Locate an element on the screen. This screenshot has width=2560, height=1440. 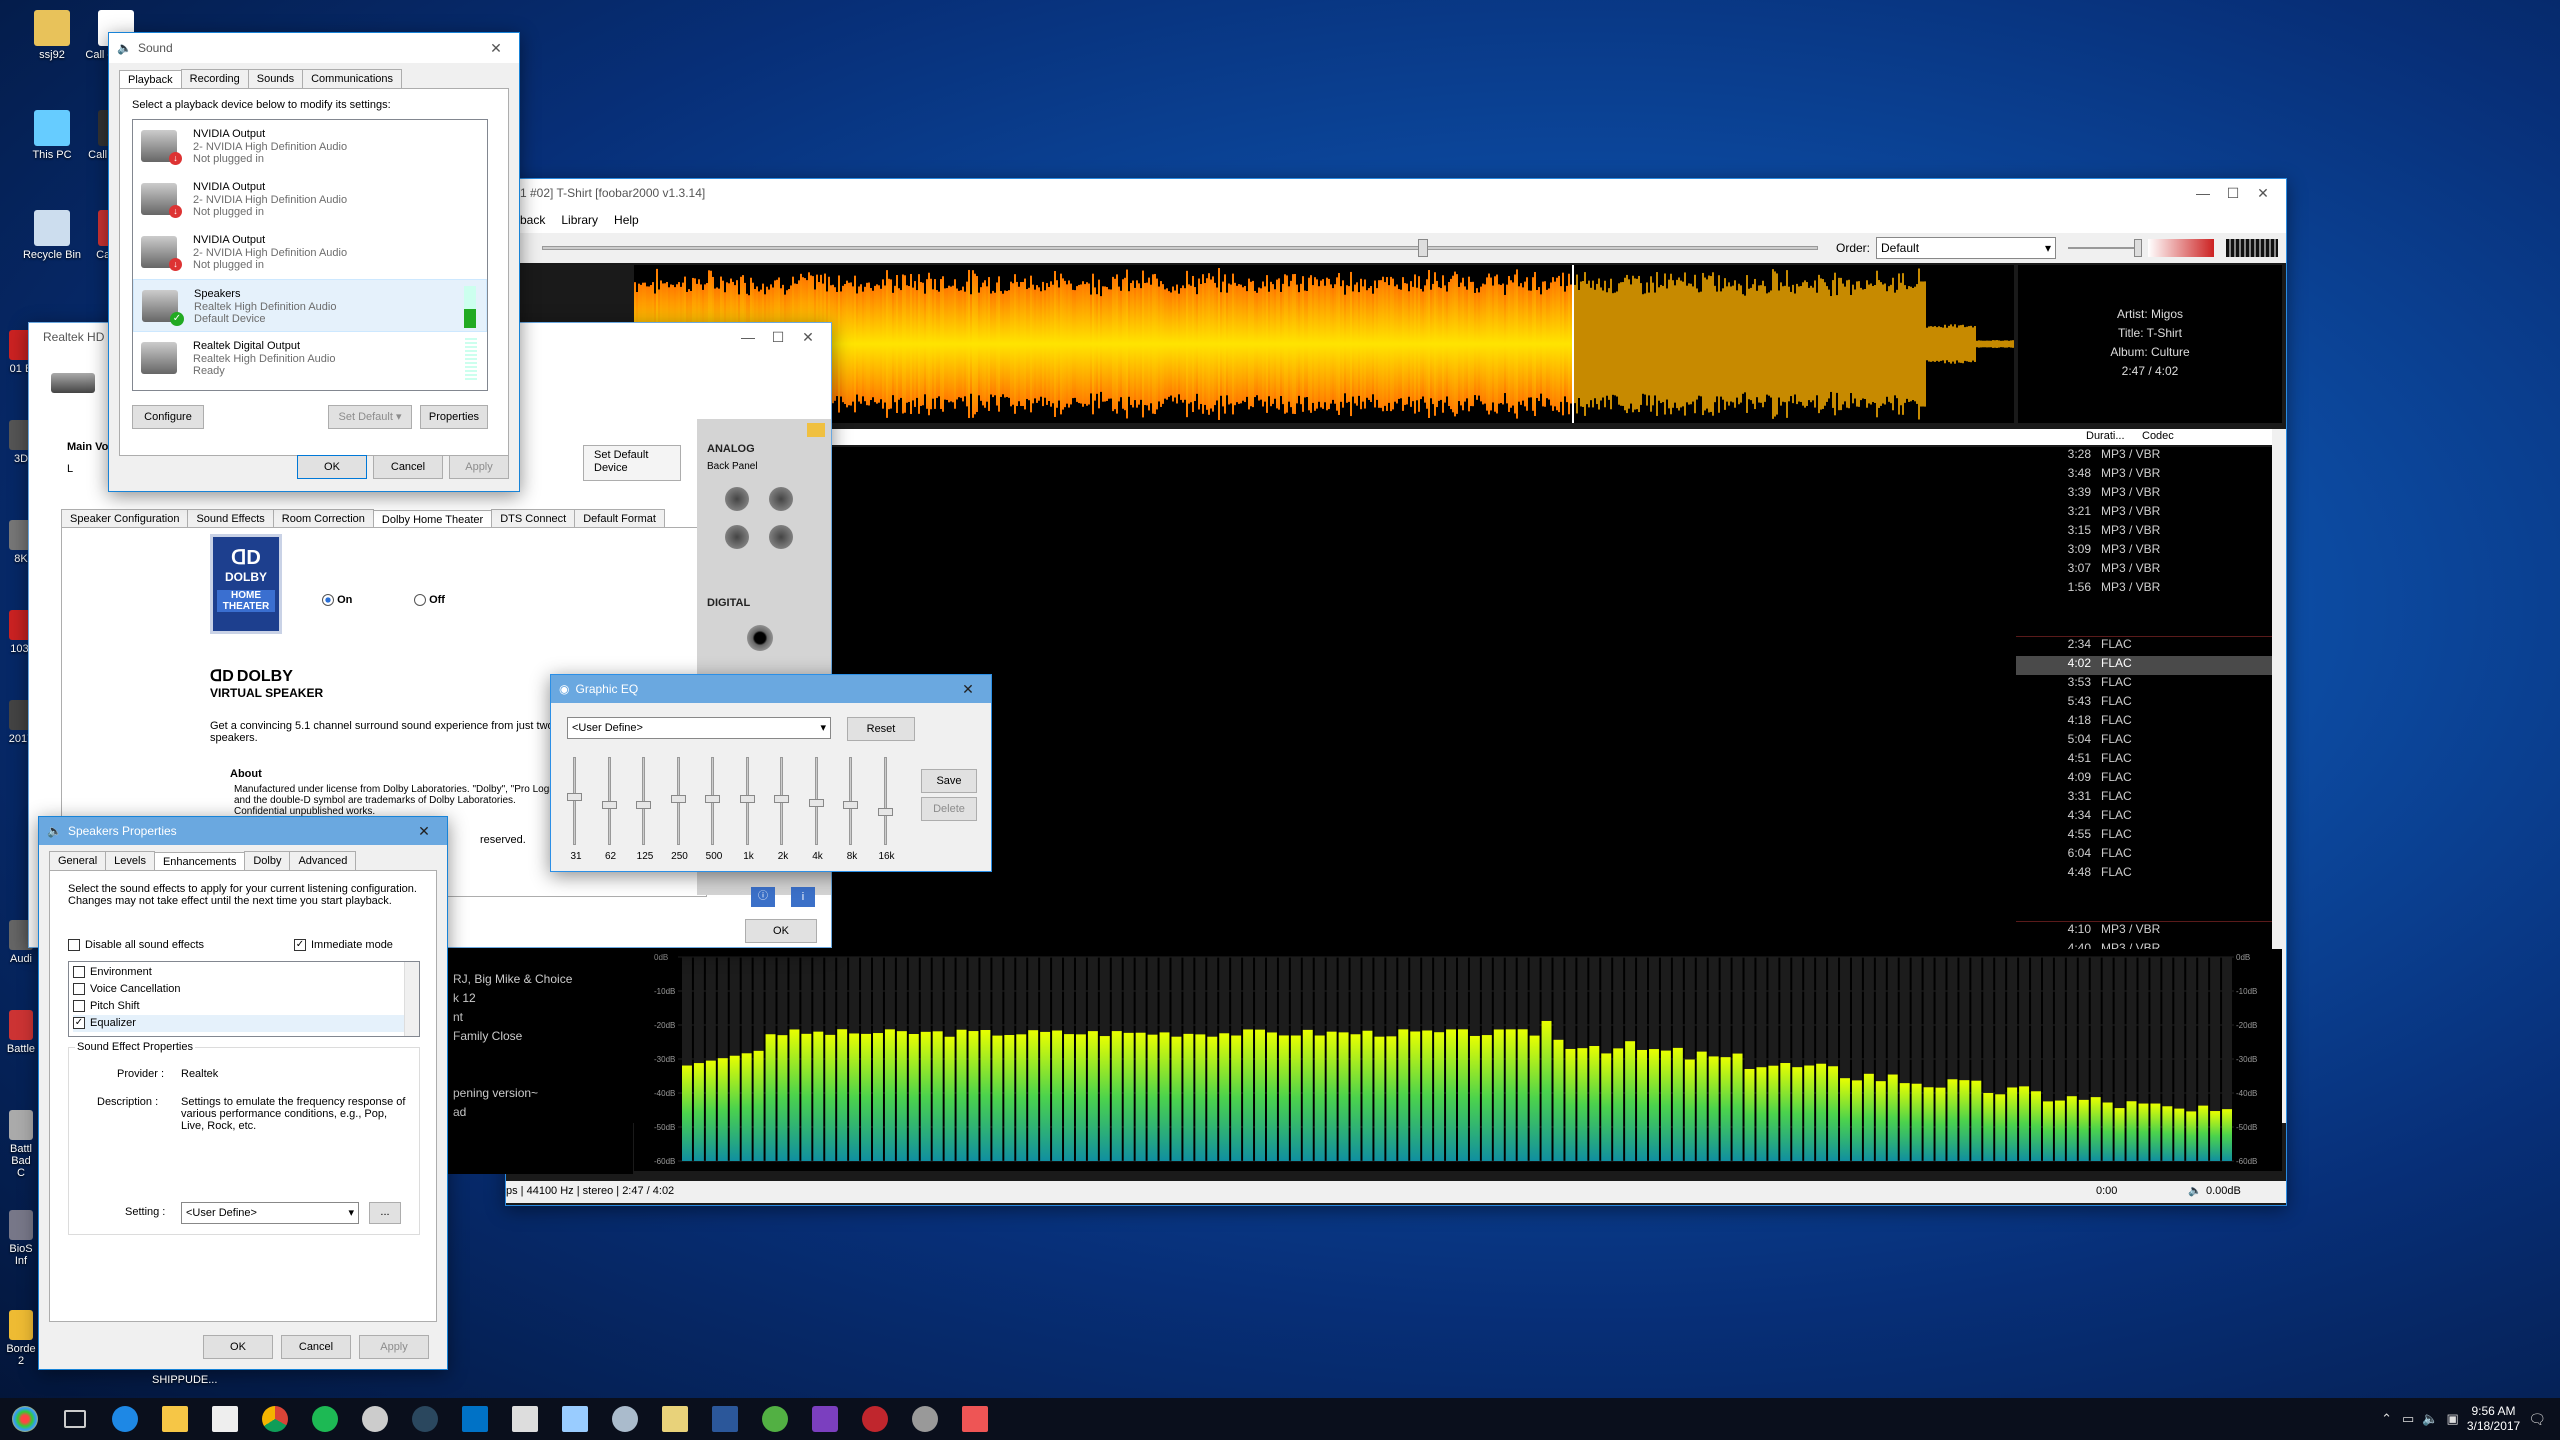
volume-slider is located at coordinates (2143, 248).